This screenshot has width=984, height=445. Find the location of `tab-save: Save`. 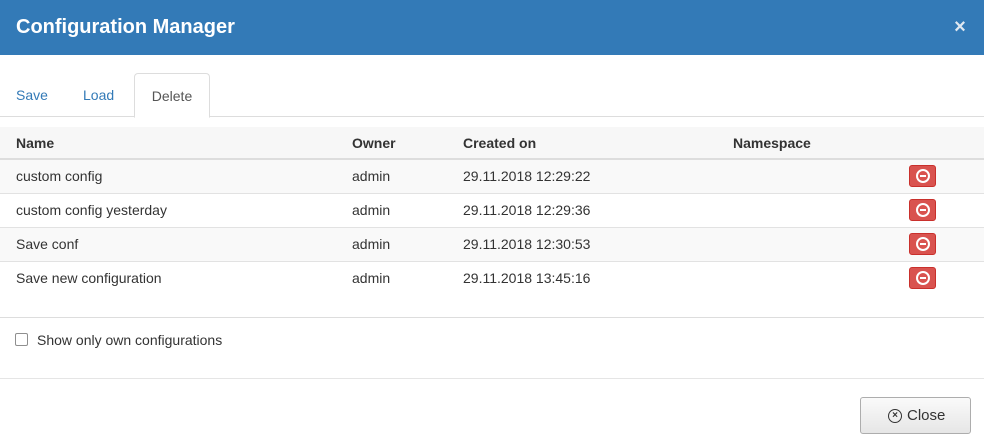

tab-save: Save is located at coordinates (32, 95).